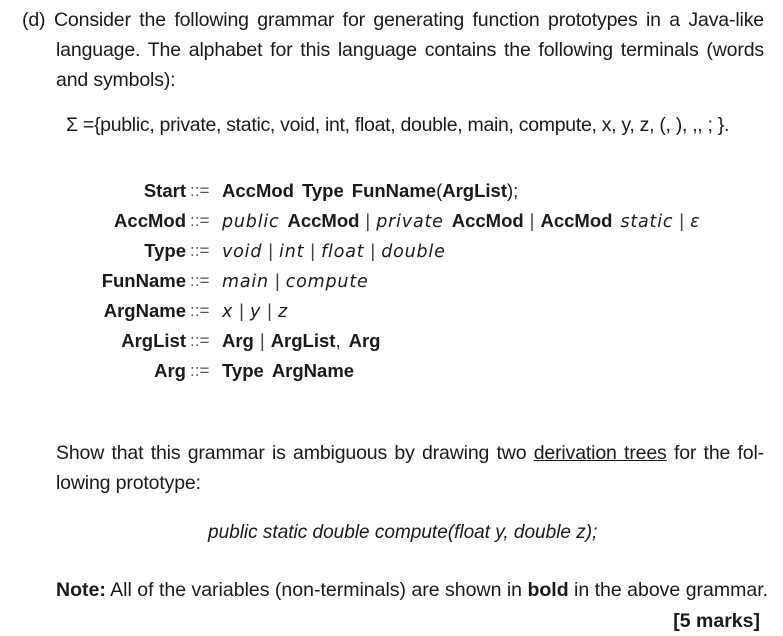 The height and width of the screenshot is (636, 783). I want to click on terminal: y, so click(255, 312).